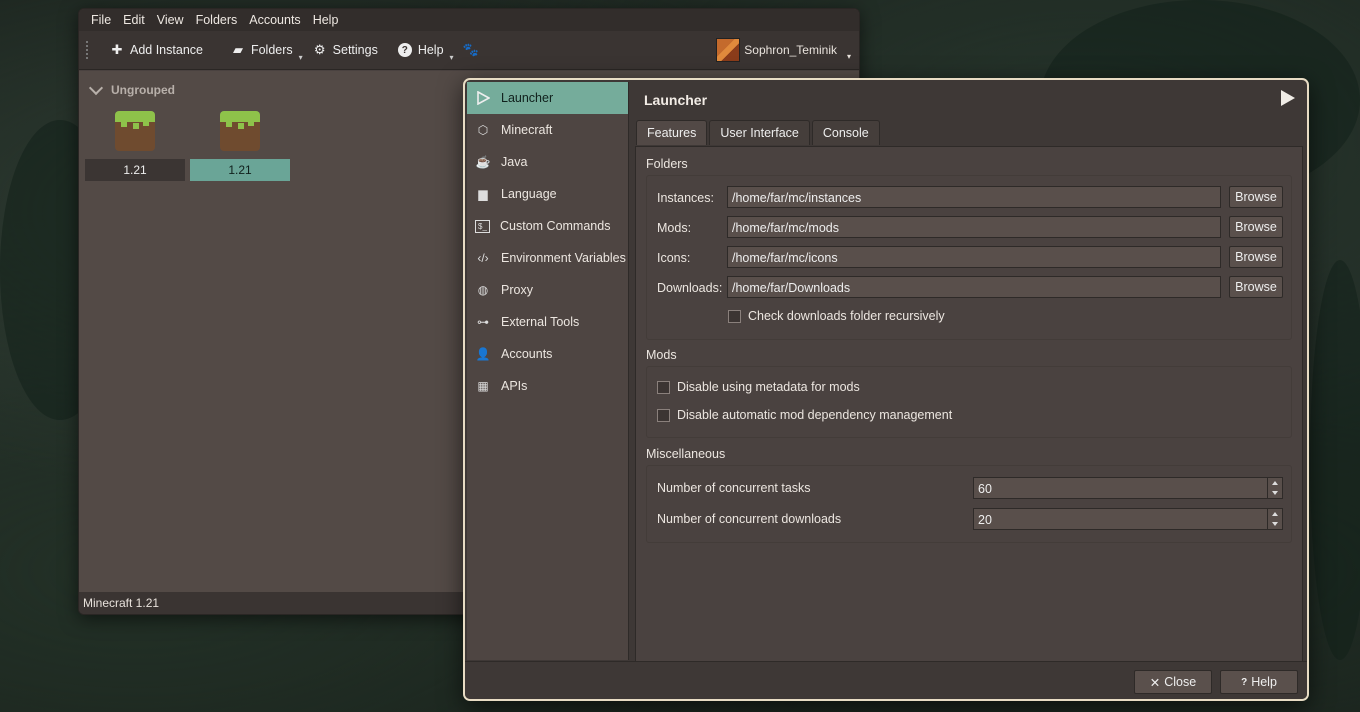  I want to click on paw-button: 🐾, so click(471, 50).